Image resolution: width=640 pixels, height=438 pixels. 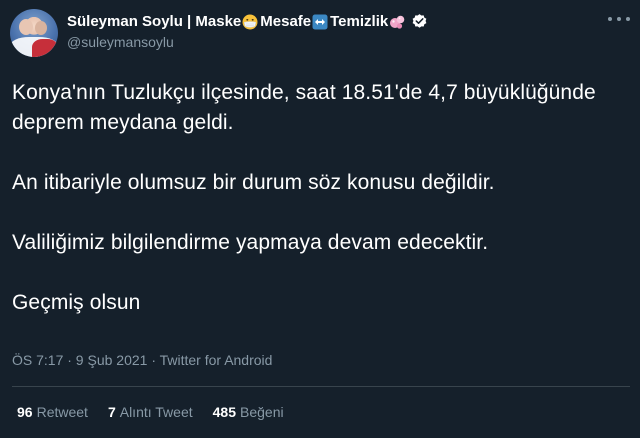 I want to click on like-stat: 485 Beğeni, so click(x=248, y=412).